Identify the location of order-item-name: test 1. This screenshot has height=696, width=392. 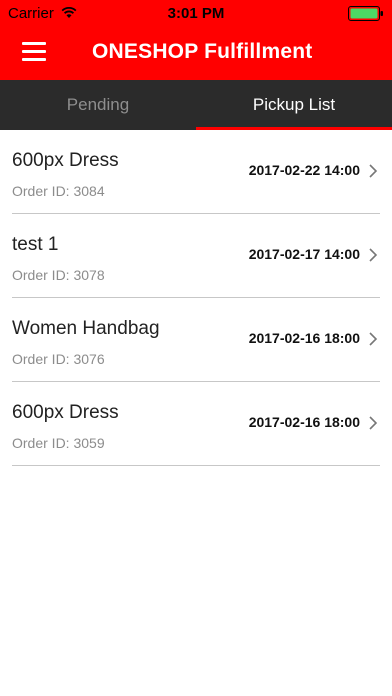
(35, 244).